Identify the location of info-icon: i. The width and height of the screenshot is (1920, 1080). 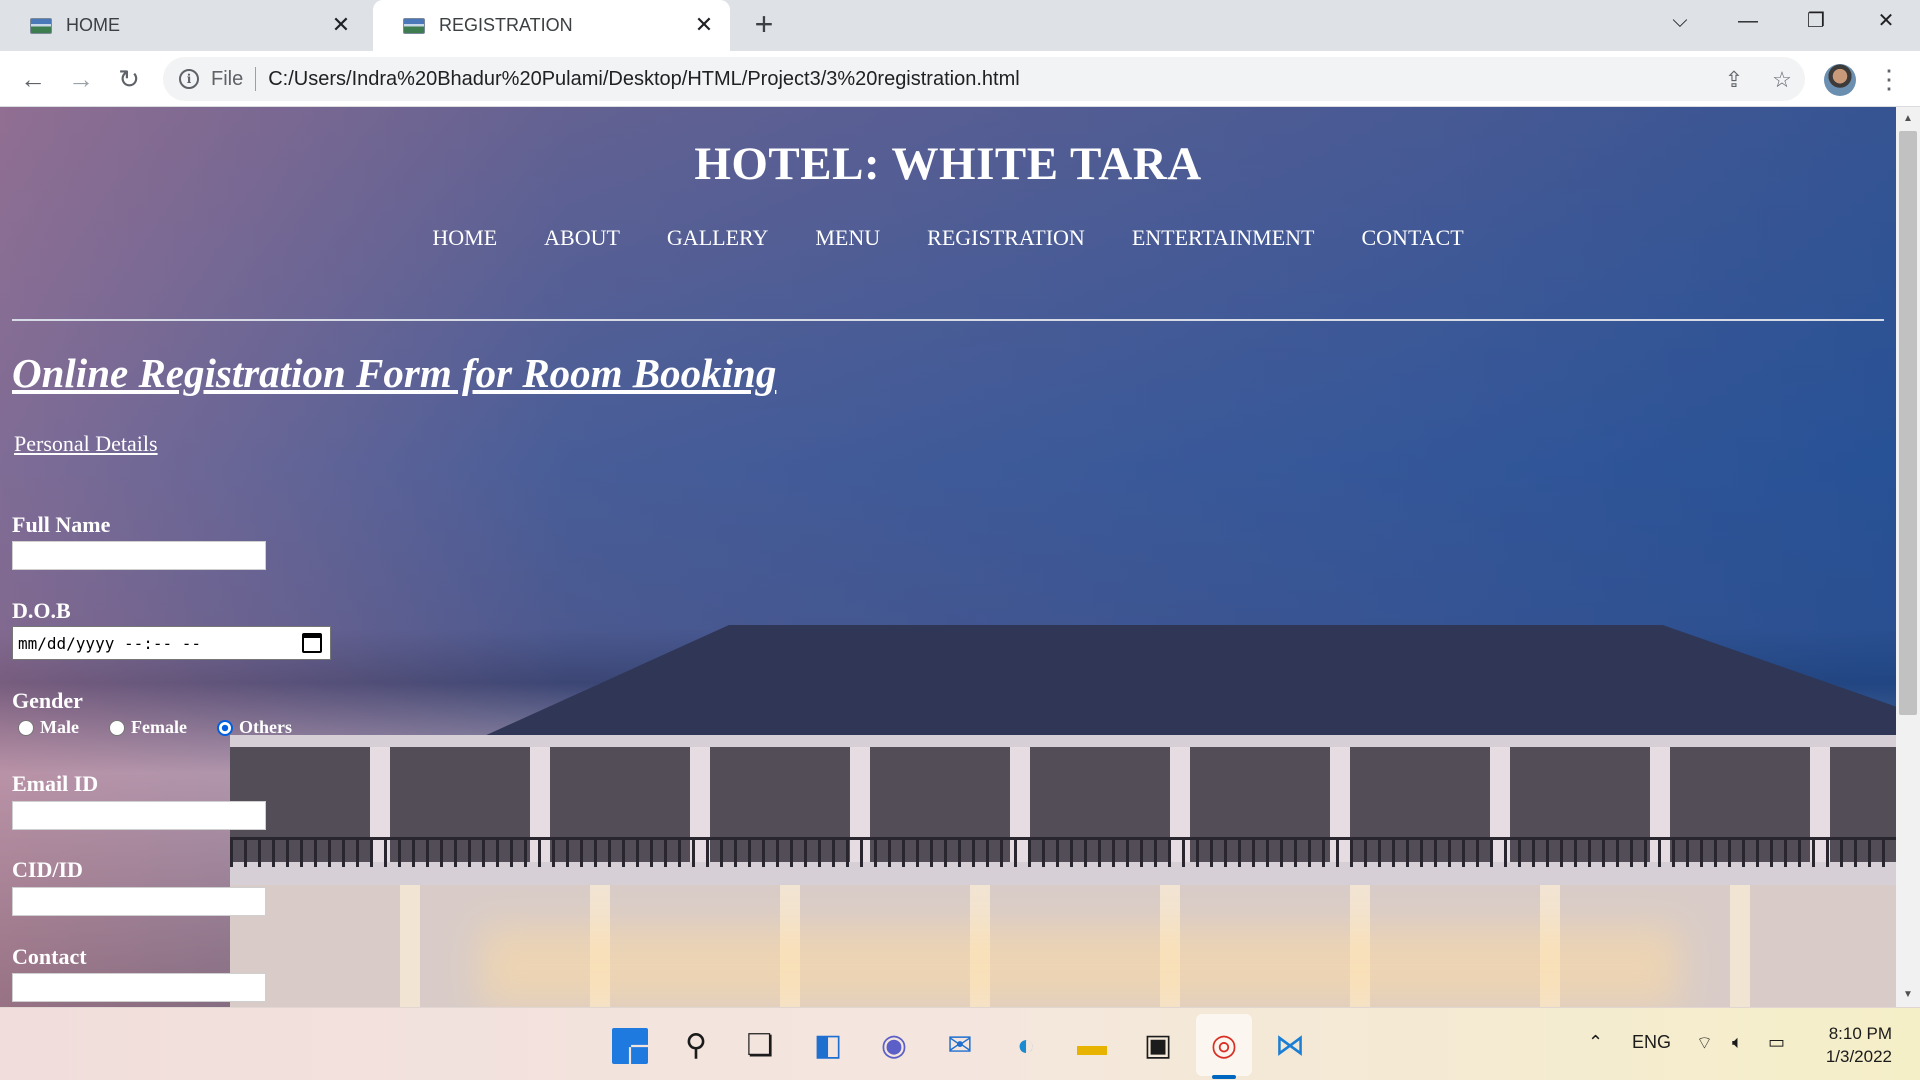
(189, 79).